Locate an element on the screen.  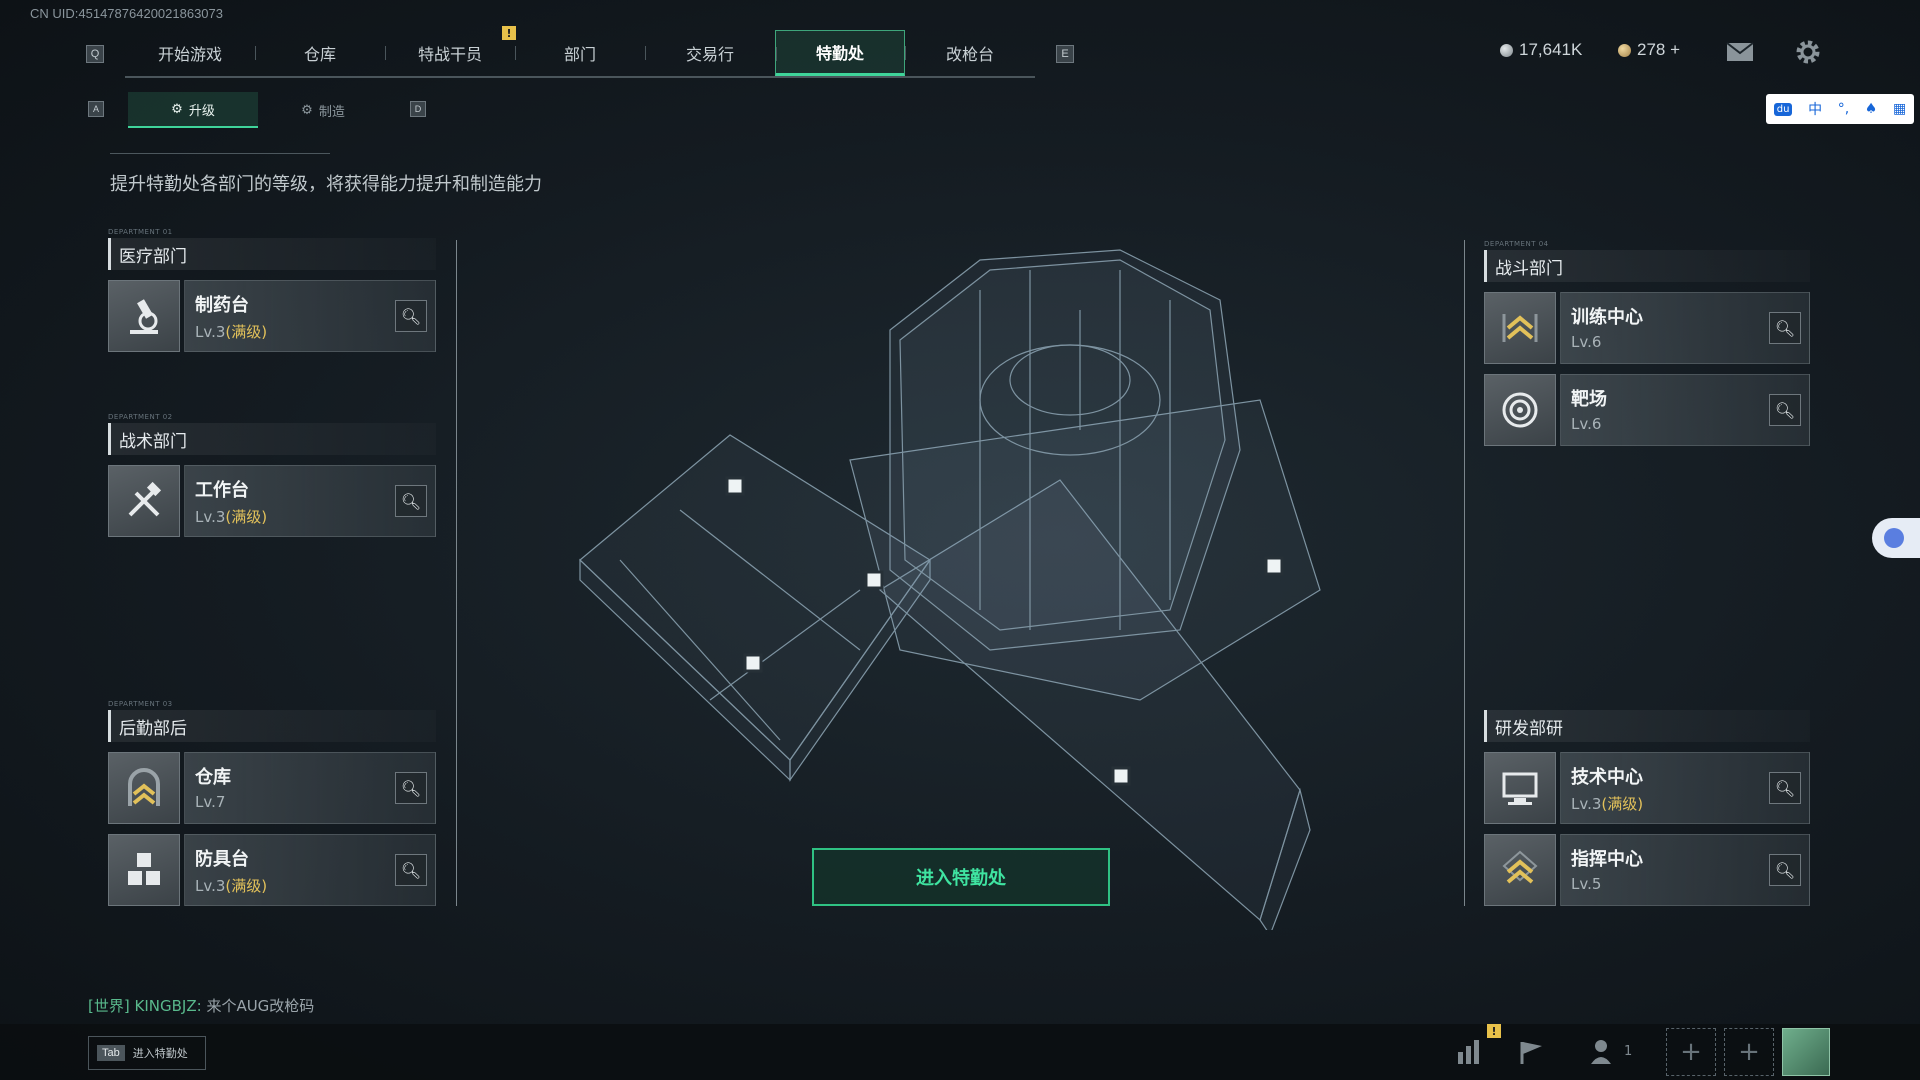
ime-punct-icon: °, is located at coordinates (1843, 109).